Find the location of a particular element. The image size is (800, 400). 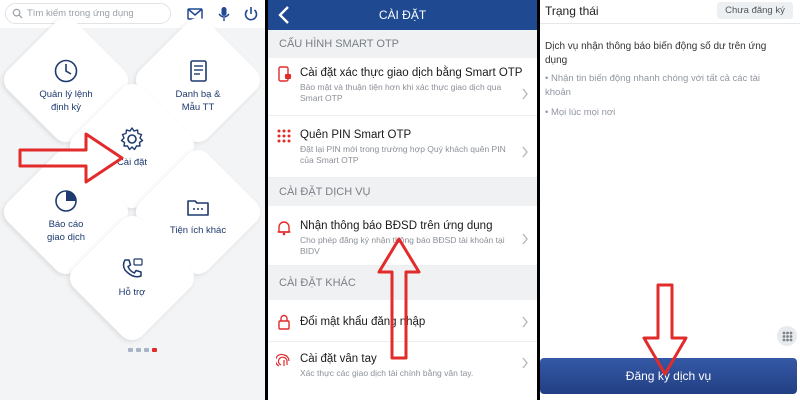

search-box is located at coordinates (88, 13).